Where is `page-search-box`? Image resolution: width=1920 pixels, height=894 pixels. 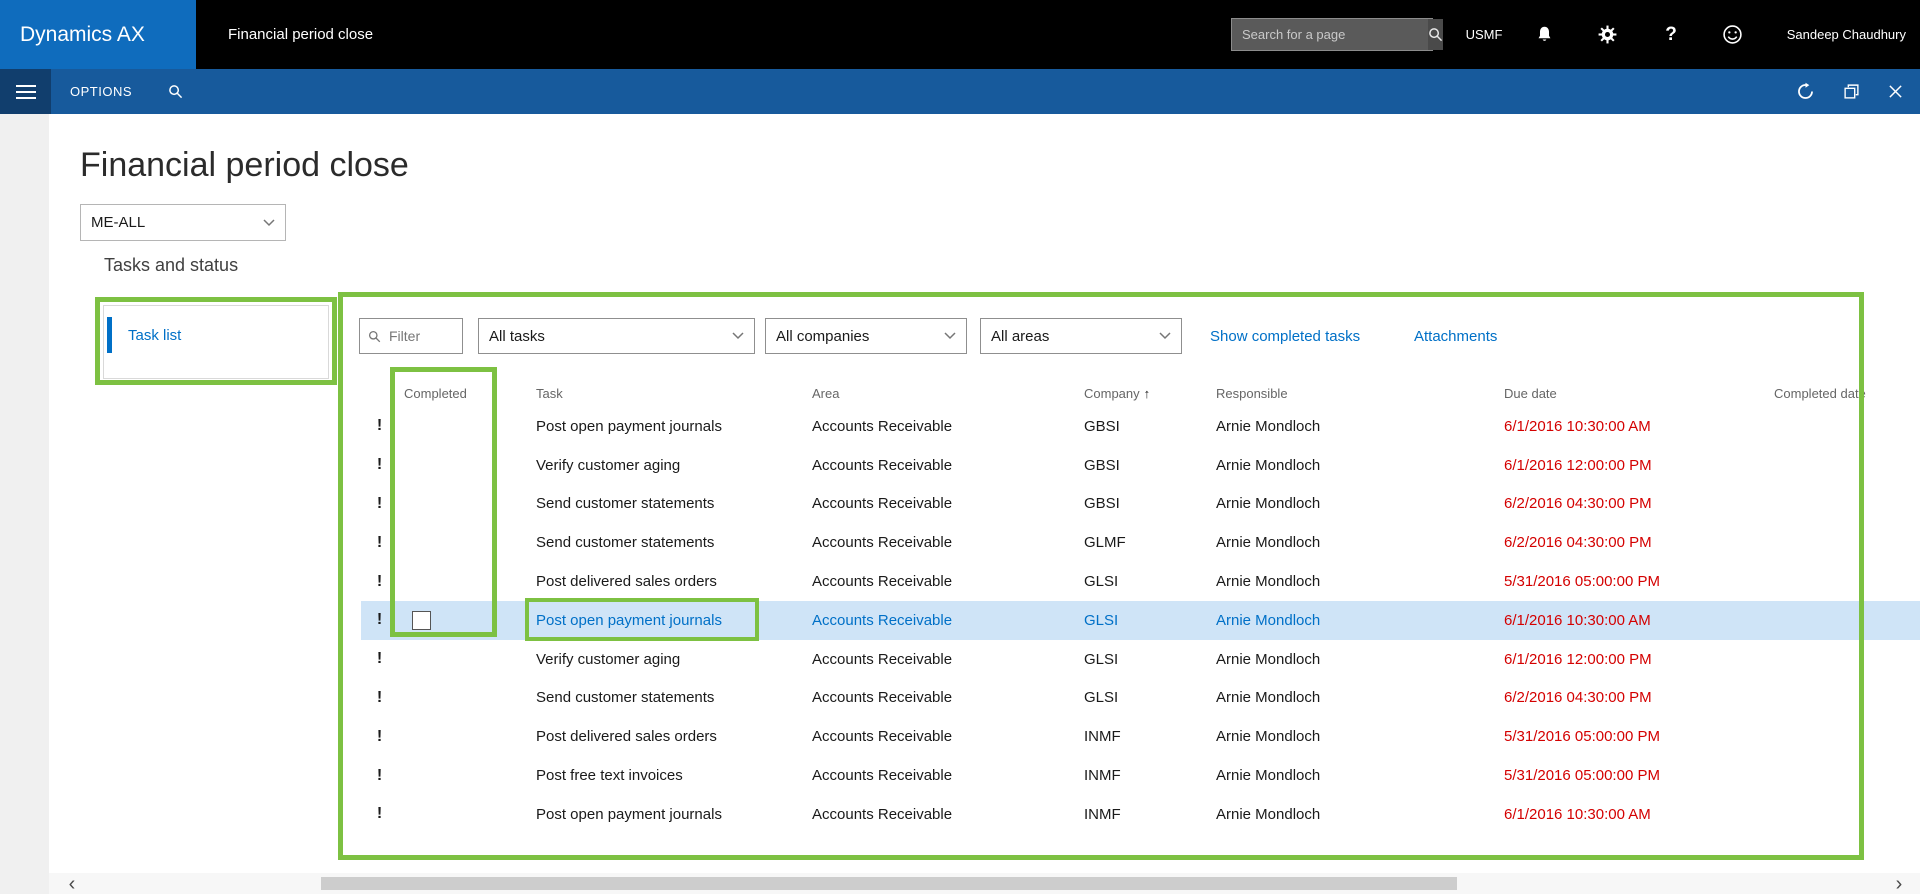 page-search-box is located at coordinates (1337, 34).